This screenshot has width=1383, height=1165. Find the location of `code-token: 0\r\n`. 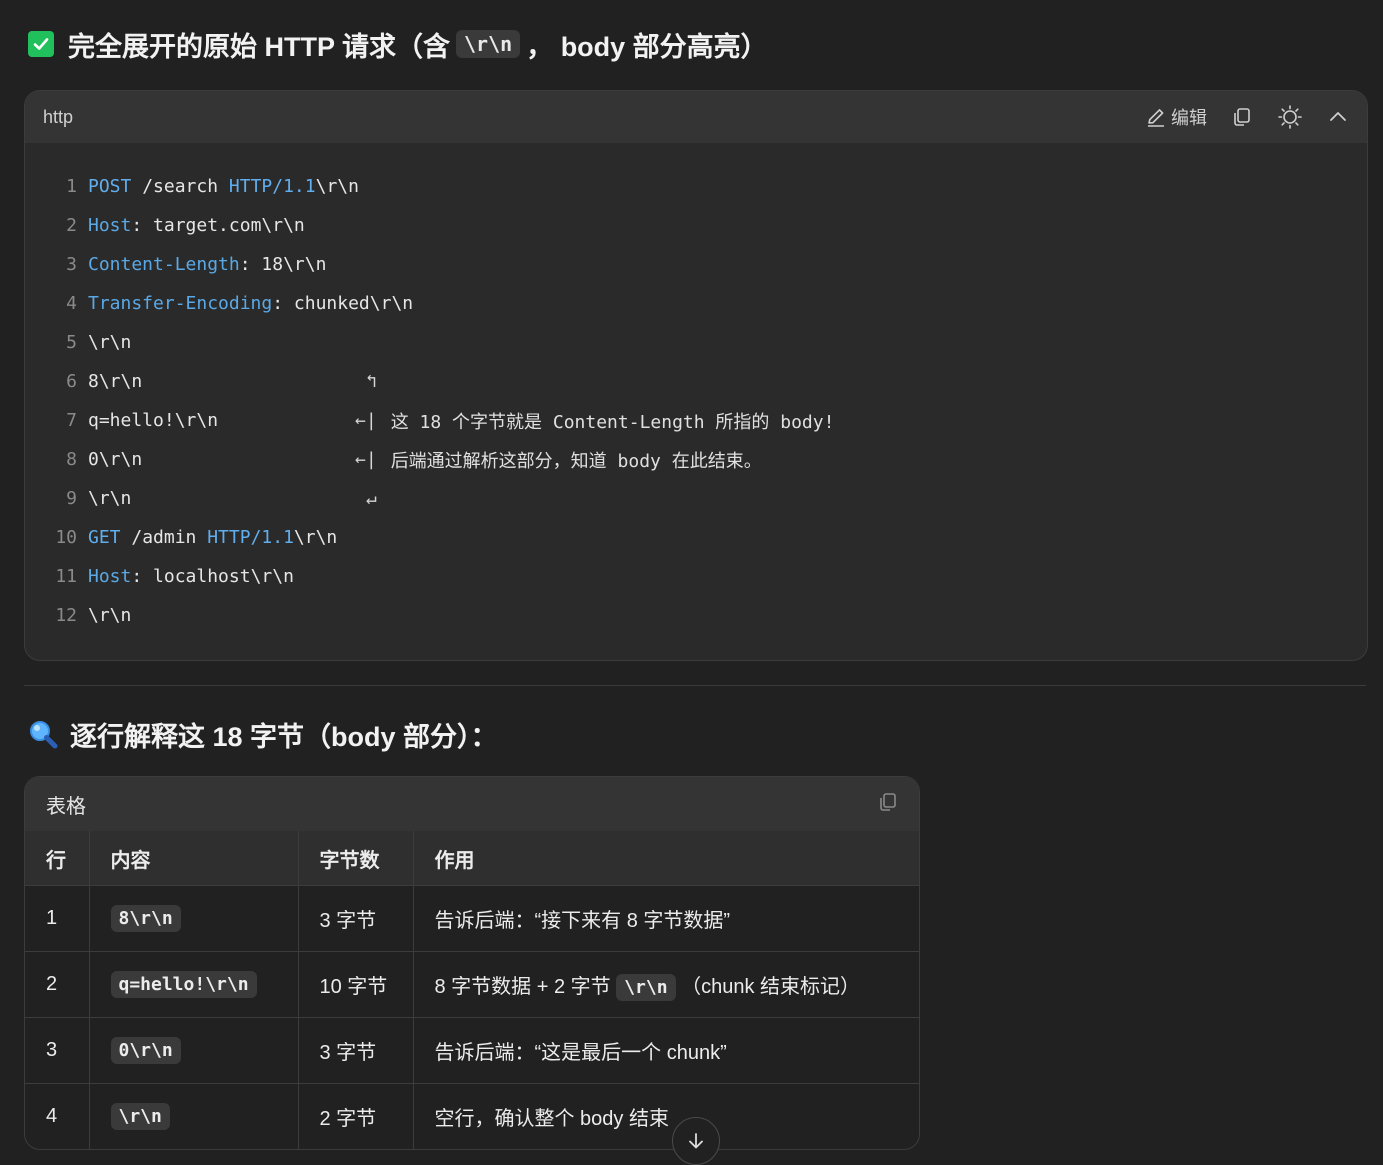

code-token: 0\r\n is located at coordinates (115, 459).